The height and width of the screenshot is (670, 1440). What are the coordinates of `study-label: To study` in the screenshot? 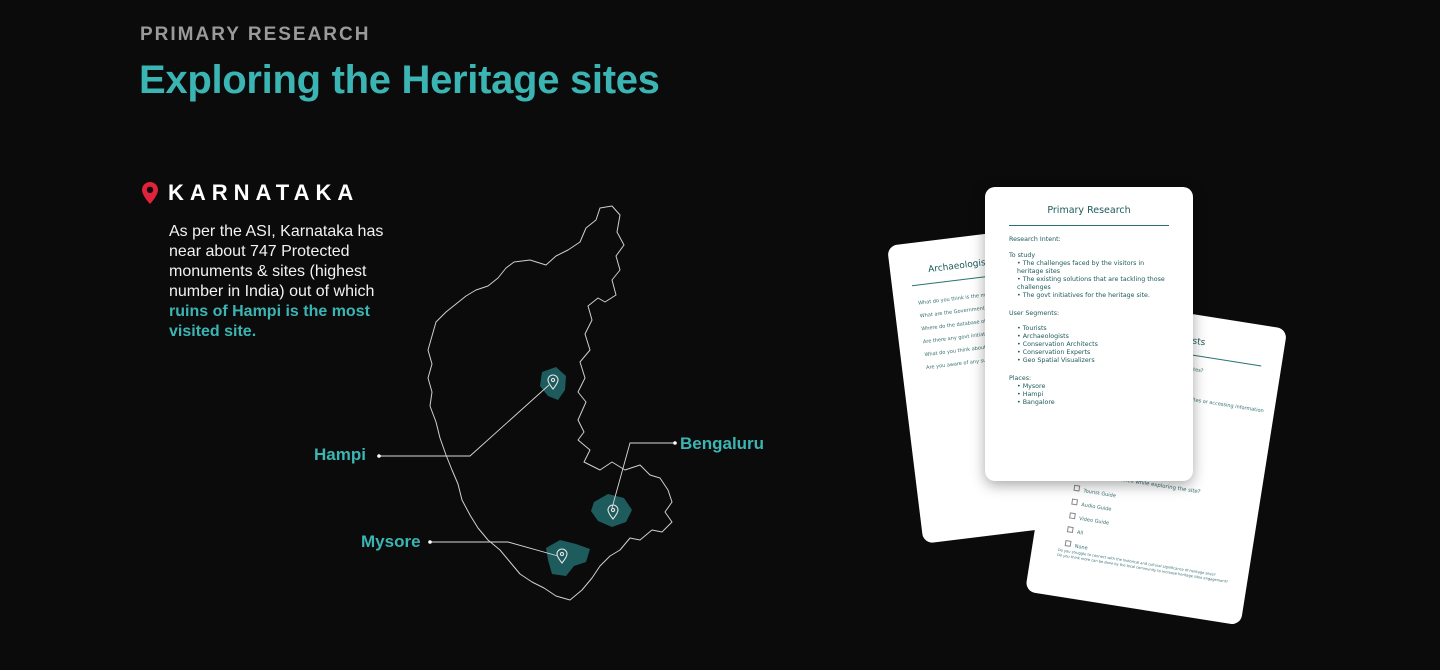 It's located at (1022, 255).